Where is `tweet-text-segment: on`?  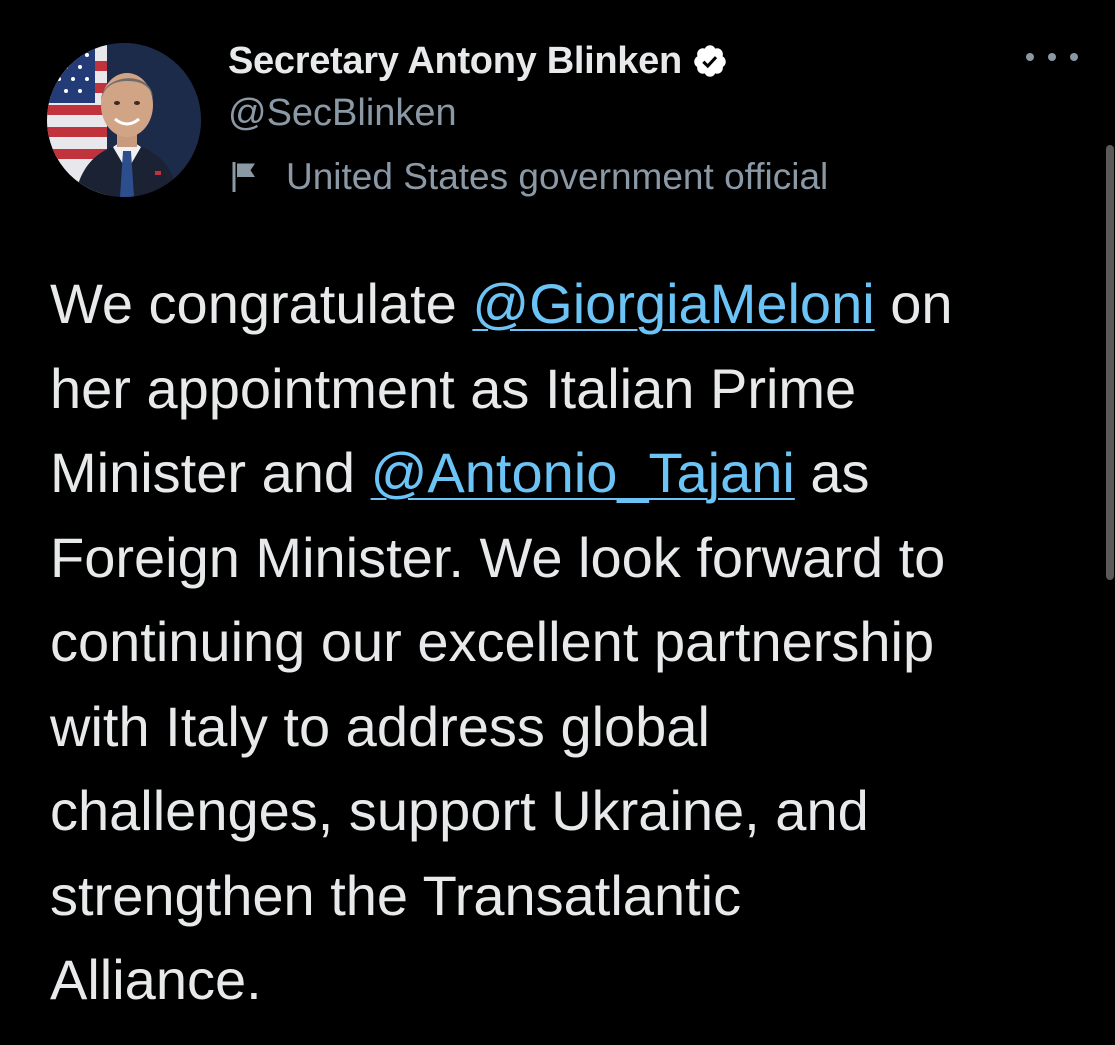
tweet-text-segment: on is located at coordinates (913, 303).